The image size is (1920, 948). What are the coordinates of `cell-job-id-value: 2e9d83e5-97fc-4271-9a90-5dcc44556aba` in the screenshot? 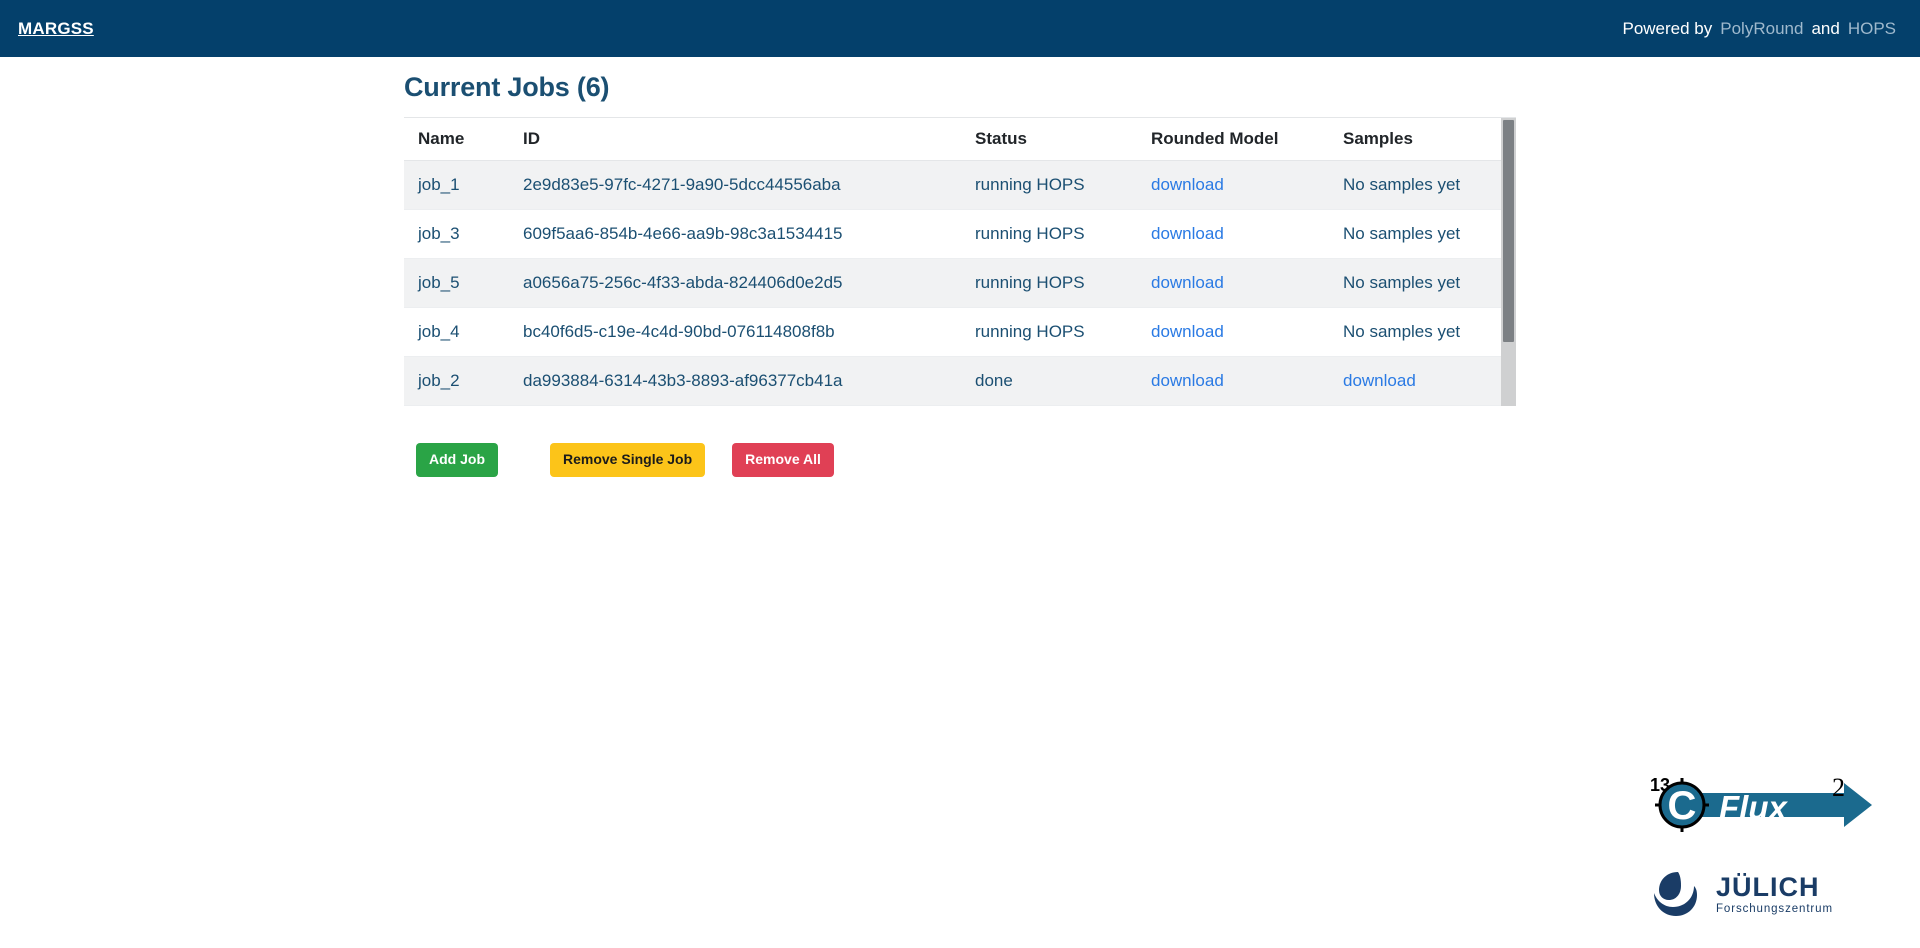 It's located at (682, 185).